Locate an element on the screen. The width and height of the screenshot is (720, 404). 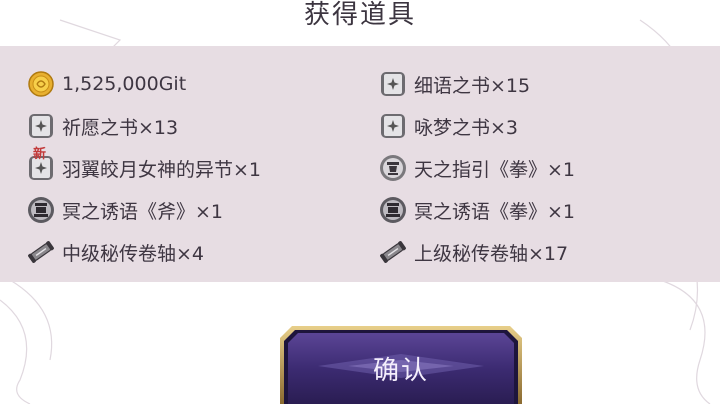
reward-label: 羽翼皎月女神的异节×1 is located at coordinates (162, 169).